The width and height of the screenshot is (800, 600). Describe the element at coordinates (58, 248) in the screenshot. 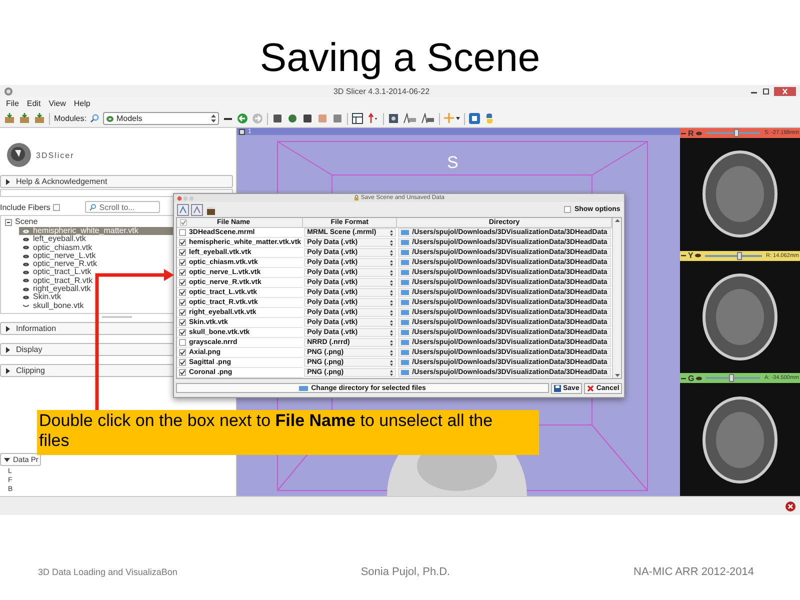

I see `tree-item: optic_chiasm.vtk` at that location.